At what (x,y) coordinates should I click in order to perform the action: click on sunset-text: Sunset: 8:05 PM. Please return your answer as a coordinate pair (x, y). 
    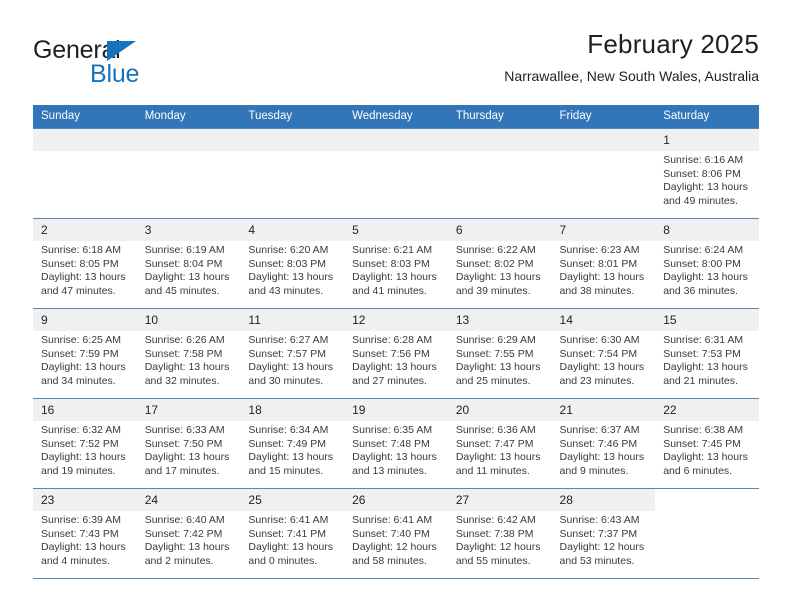
    Looking at the image, I should click on (80, 263).